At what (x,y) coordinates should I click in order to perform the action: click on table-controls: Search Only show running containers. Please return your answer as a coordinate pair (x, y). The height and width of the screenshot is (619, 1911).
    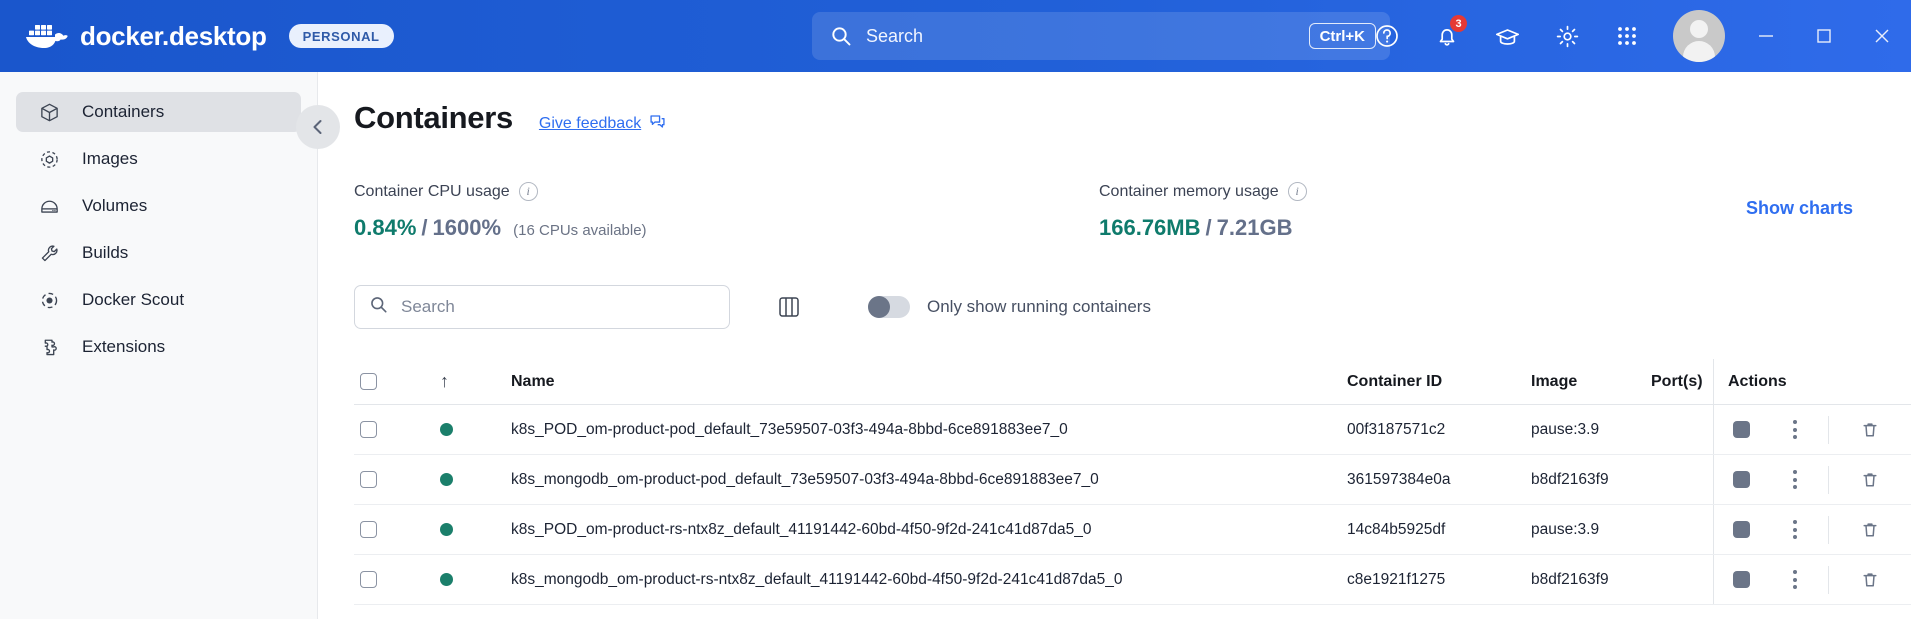
    Looking at the image, I should click on (1132, 307).